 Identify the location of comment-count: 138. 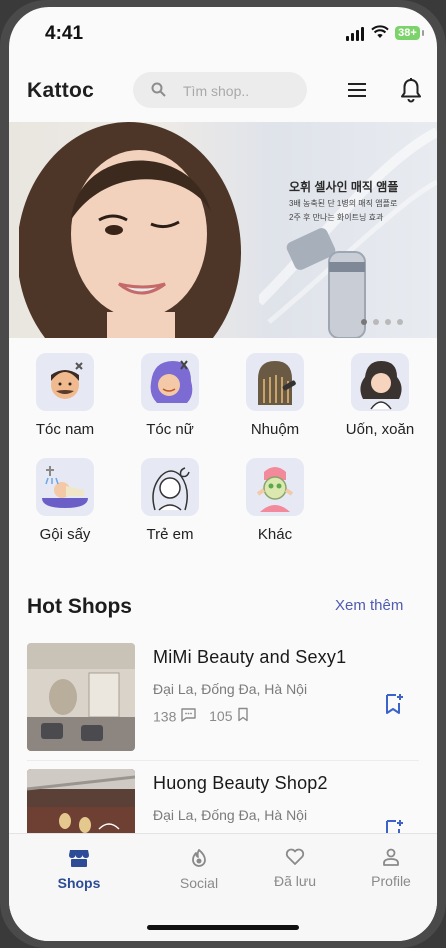
(165, 716).